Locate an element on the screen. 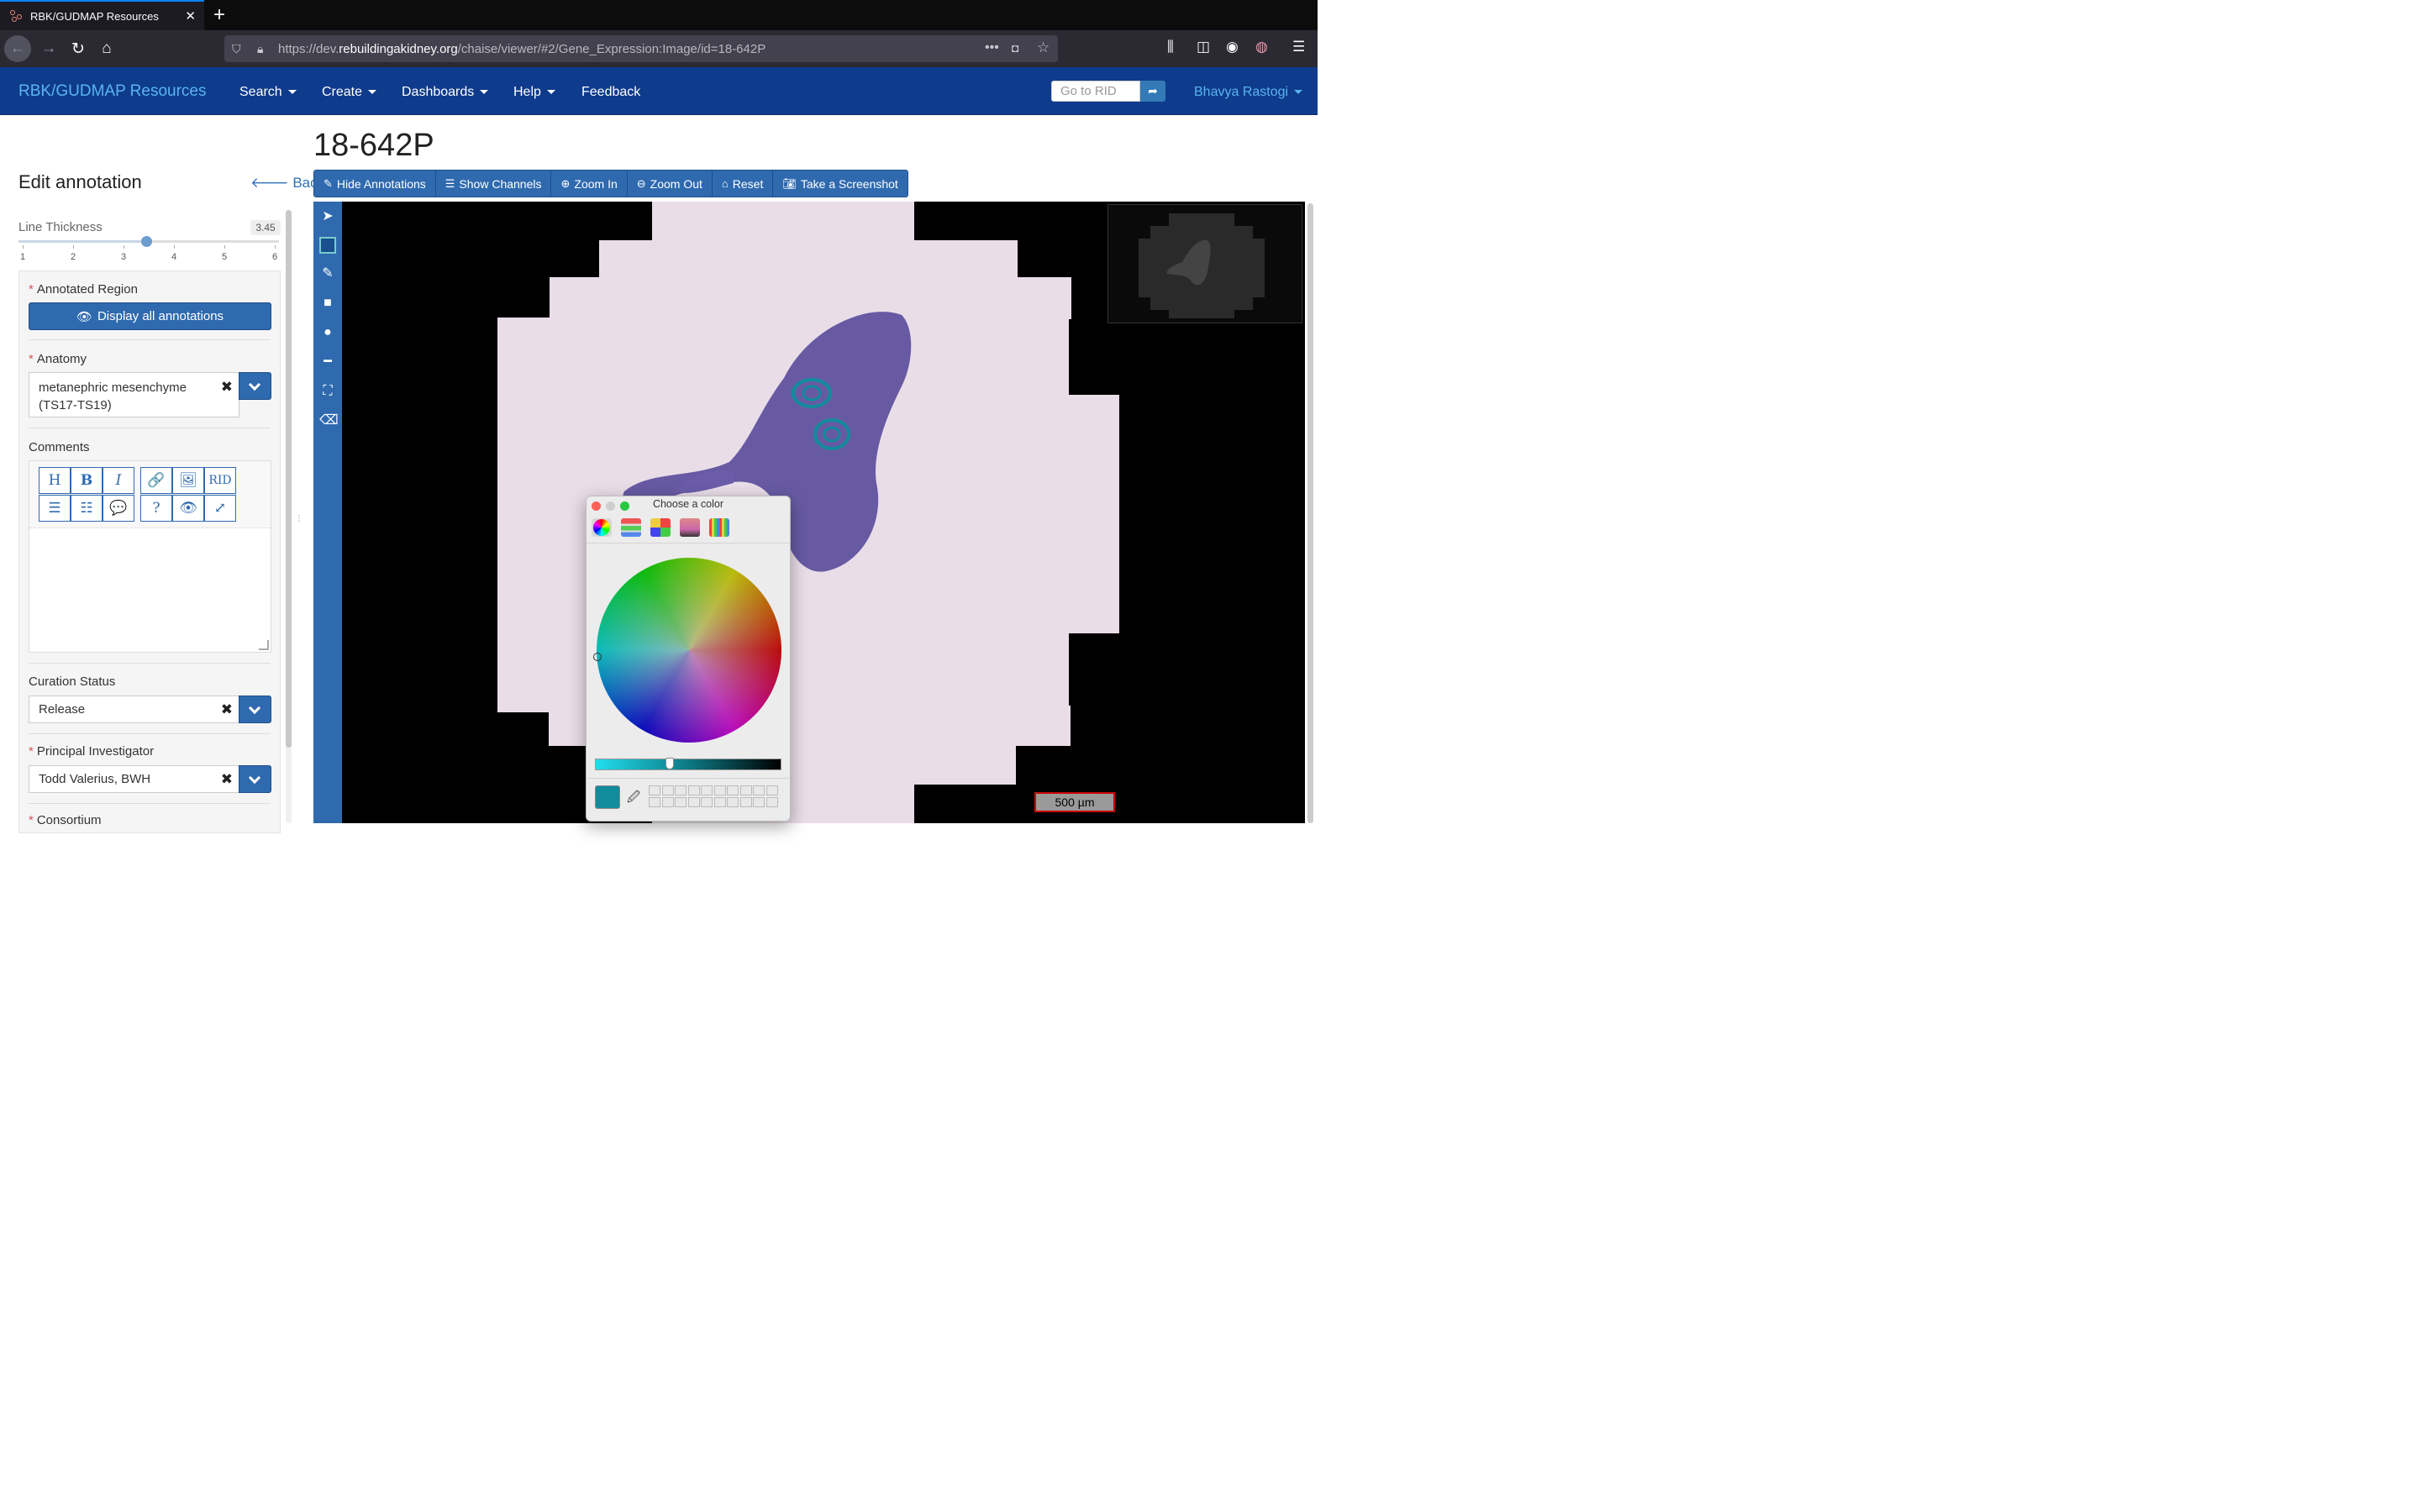 This screenshot has width=2420, height=1512. eyedropper-icon: 🖉 is located at coordinates (633, 799).